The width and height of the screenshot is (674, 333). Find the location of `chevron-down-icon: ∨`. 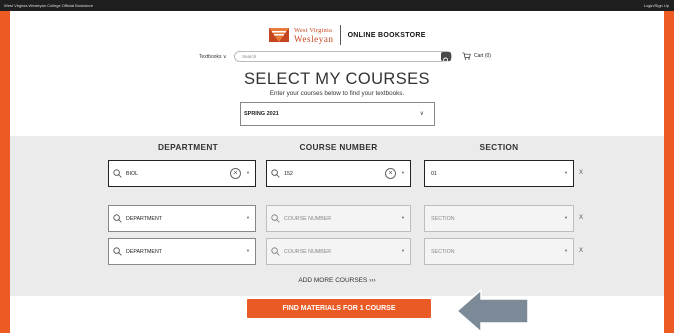

chevron-down-icon: ∨ is located at coordinates (421, 114).